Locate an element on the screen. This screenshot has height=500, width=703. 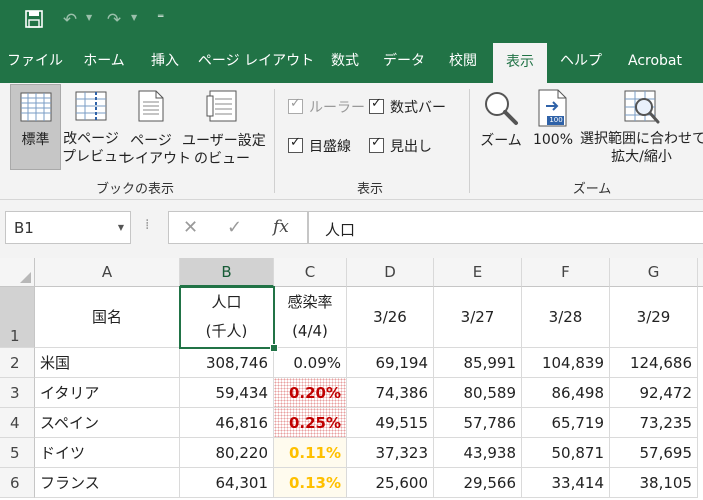
tab-file: ファイル is located at coordinates (35, 61).